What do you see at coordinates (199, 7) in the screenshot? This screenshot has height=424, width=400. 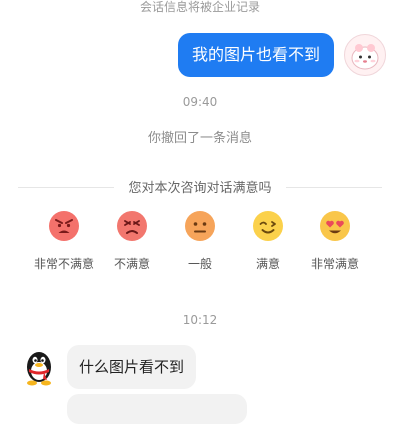 I see `enterprise-record-notice: 会话信息将被企业记录` at bounding box center [199, 7].